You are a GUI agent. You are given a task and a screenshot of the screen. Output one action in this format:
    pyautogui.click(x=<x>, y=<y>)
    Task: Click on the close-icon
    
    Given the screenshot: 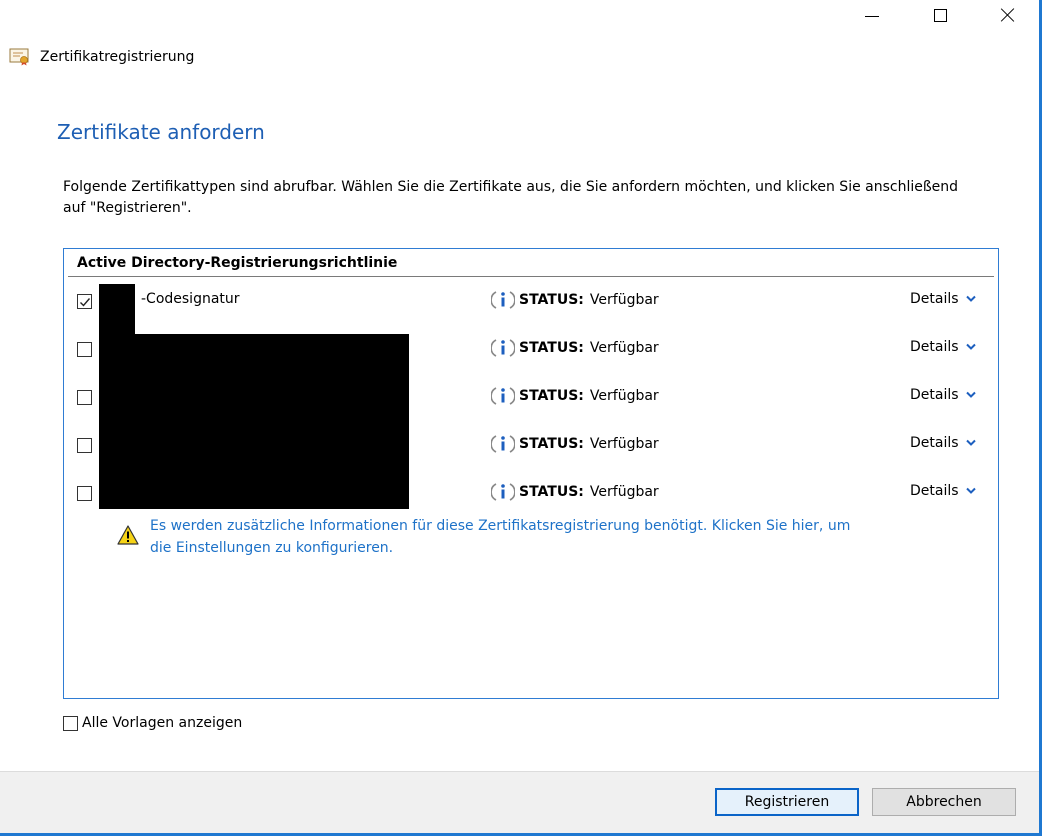 What is the action you would take?
    pyautogui.click(x=1008, y=15)
    